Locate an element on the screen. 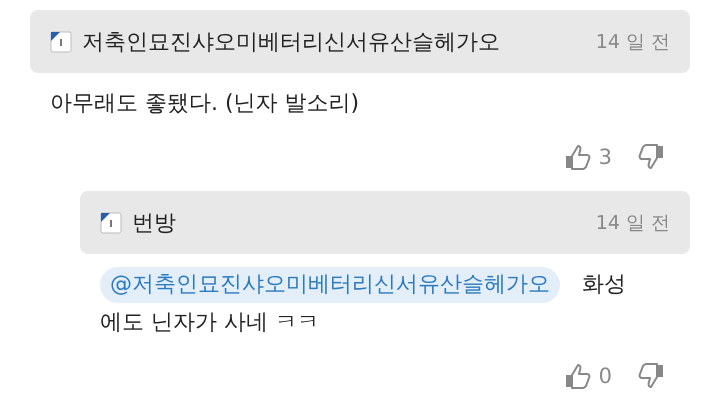 The width and height of the screenshot is (720, 417). author-name: 번방 is located at coordinates (359, 223).